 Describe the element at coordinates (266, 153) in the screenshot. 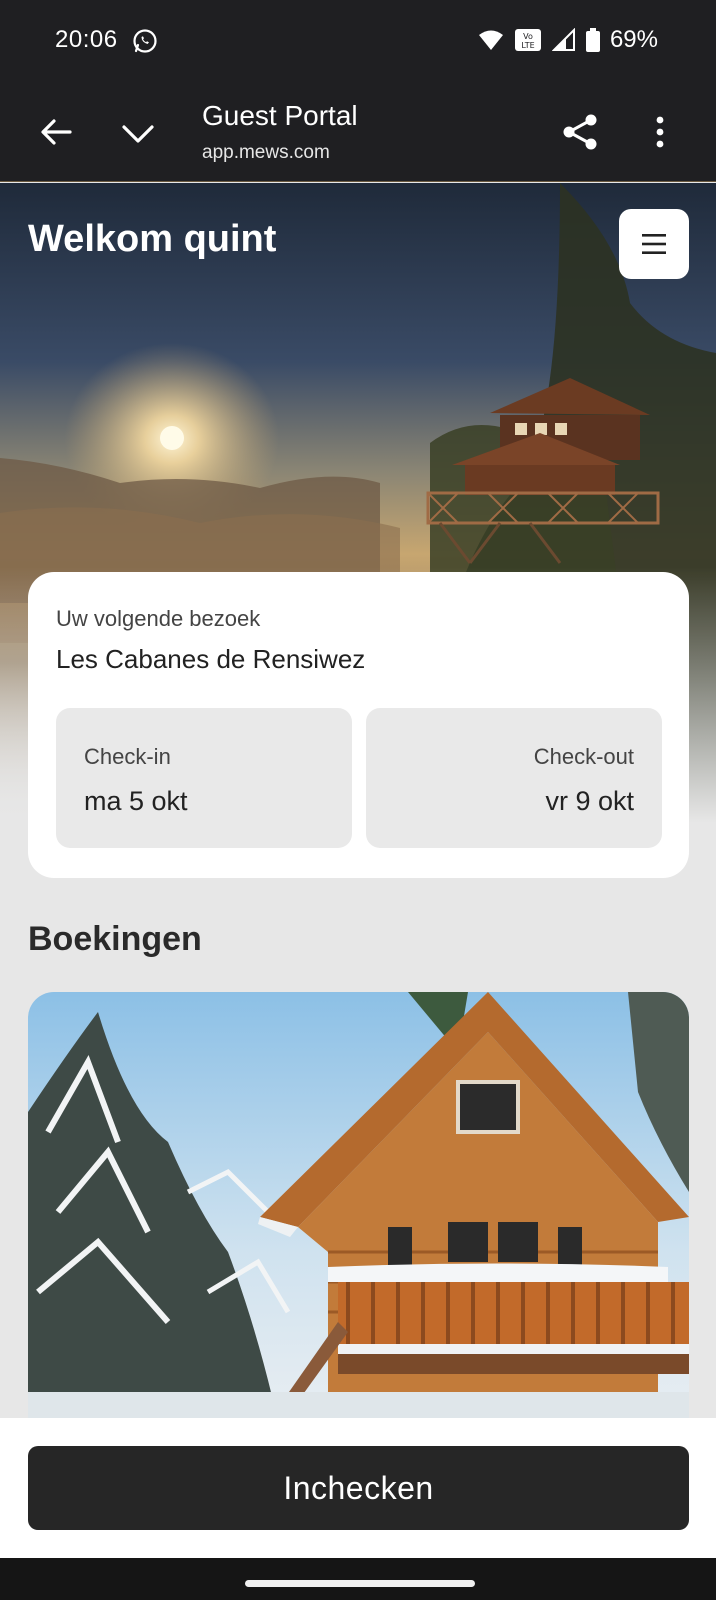

I see `page-url: app.mews.com` at that location.